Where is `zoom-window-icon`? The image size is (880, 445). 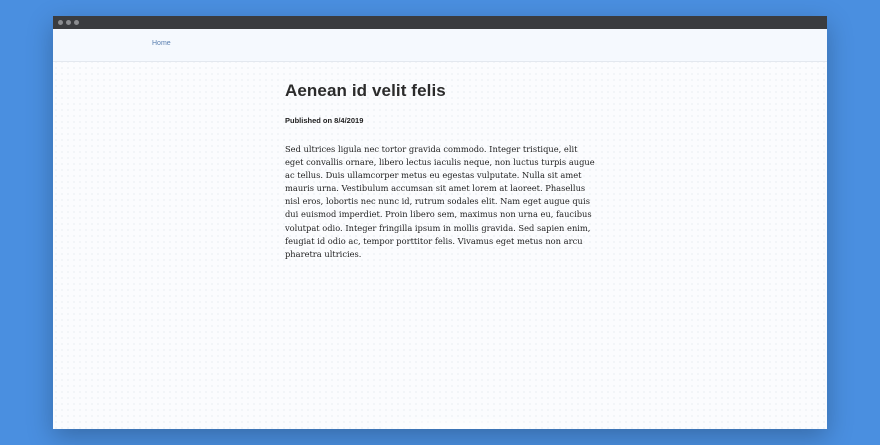
zoom-window-icon is located at coordinates (76, 22).